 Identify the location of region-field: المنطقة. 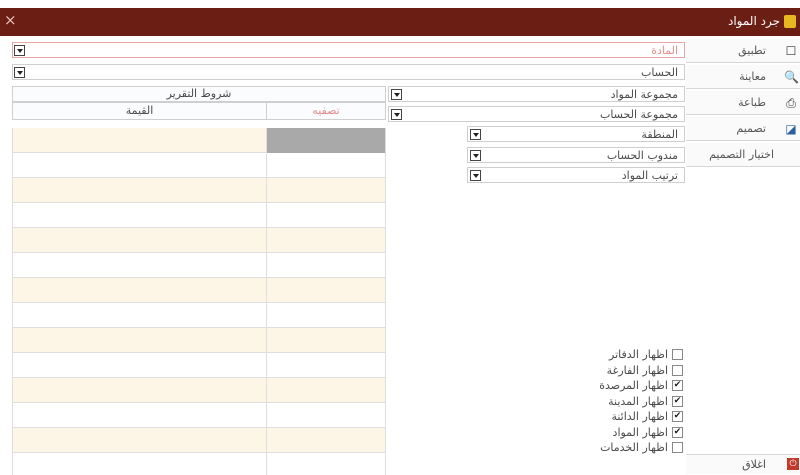
(576, 134).